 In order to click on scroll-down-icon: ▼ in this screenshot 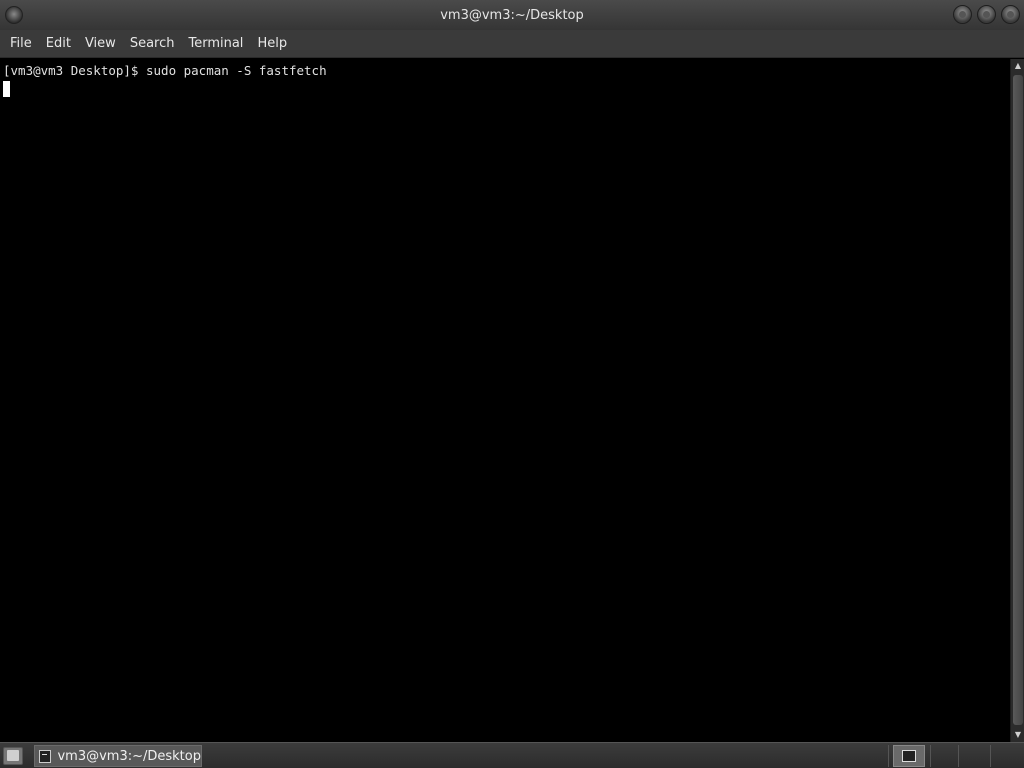, I will do `click(1017, 735)`.